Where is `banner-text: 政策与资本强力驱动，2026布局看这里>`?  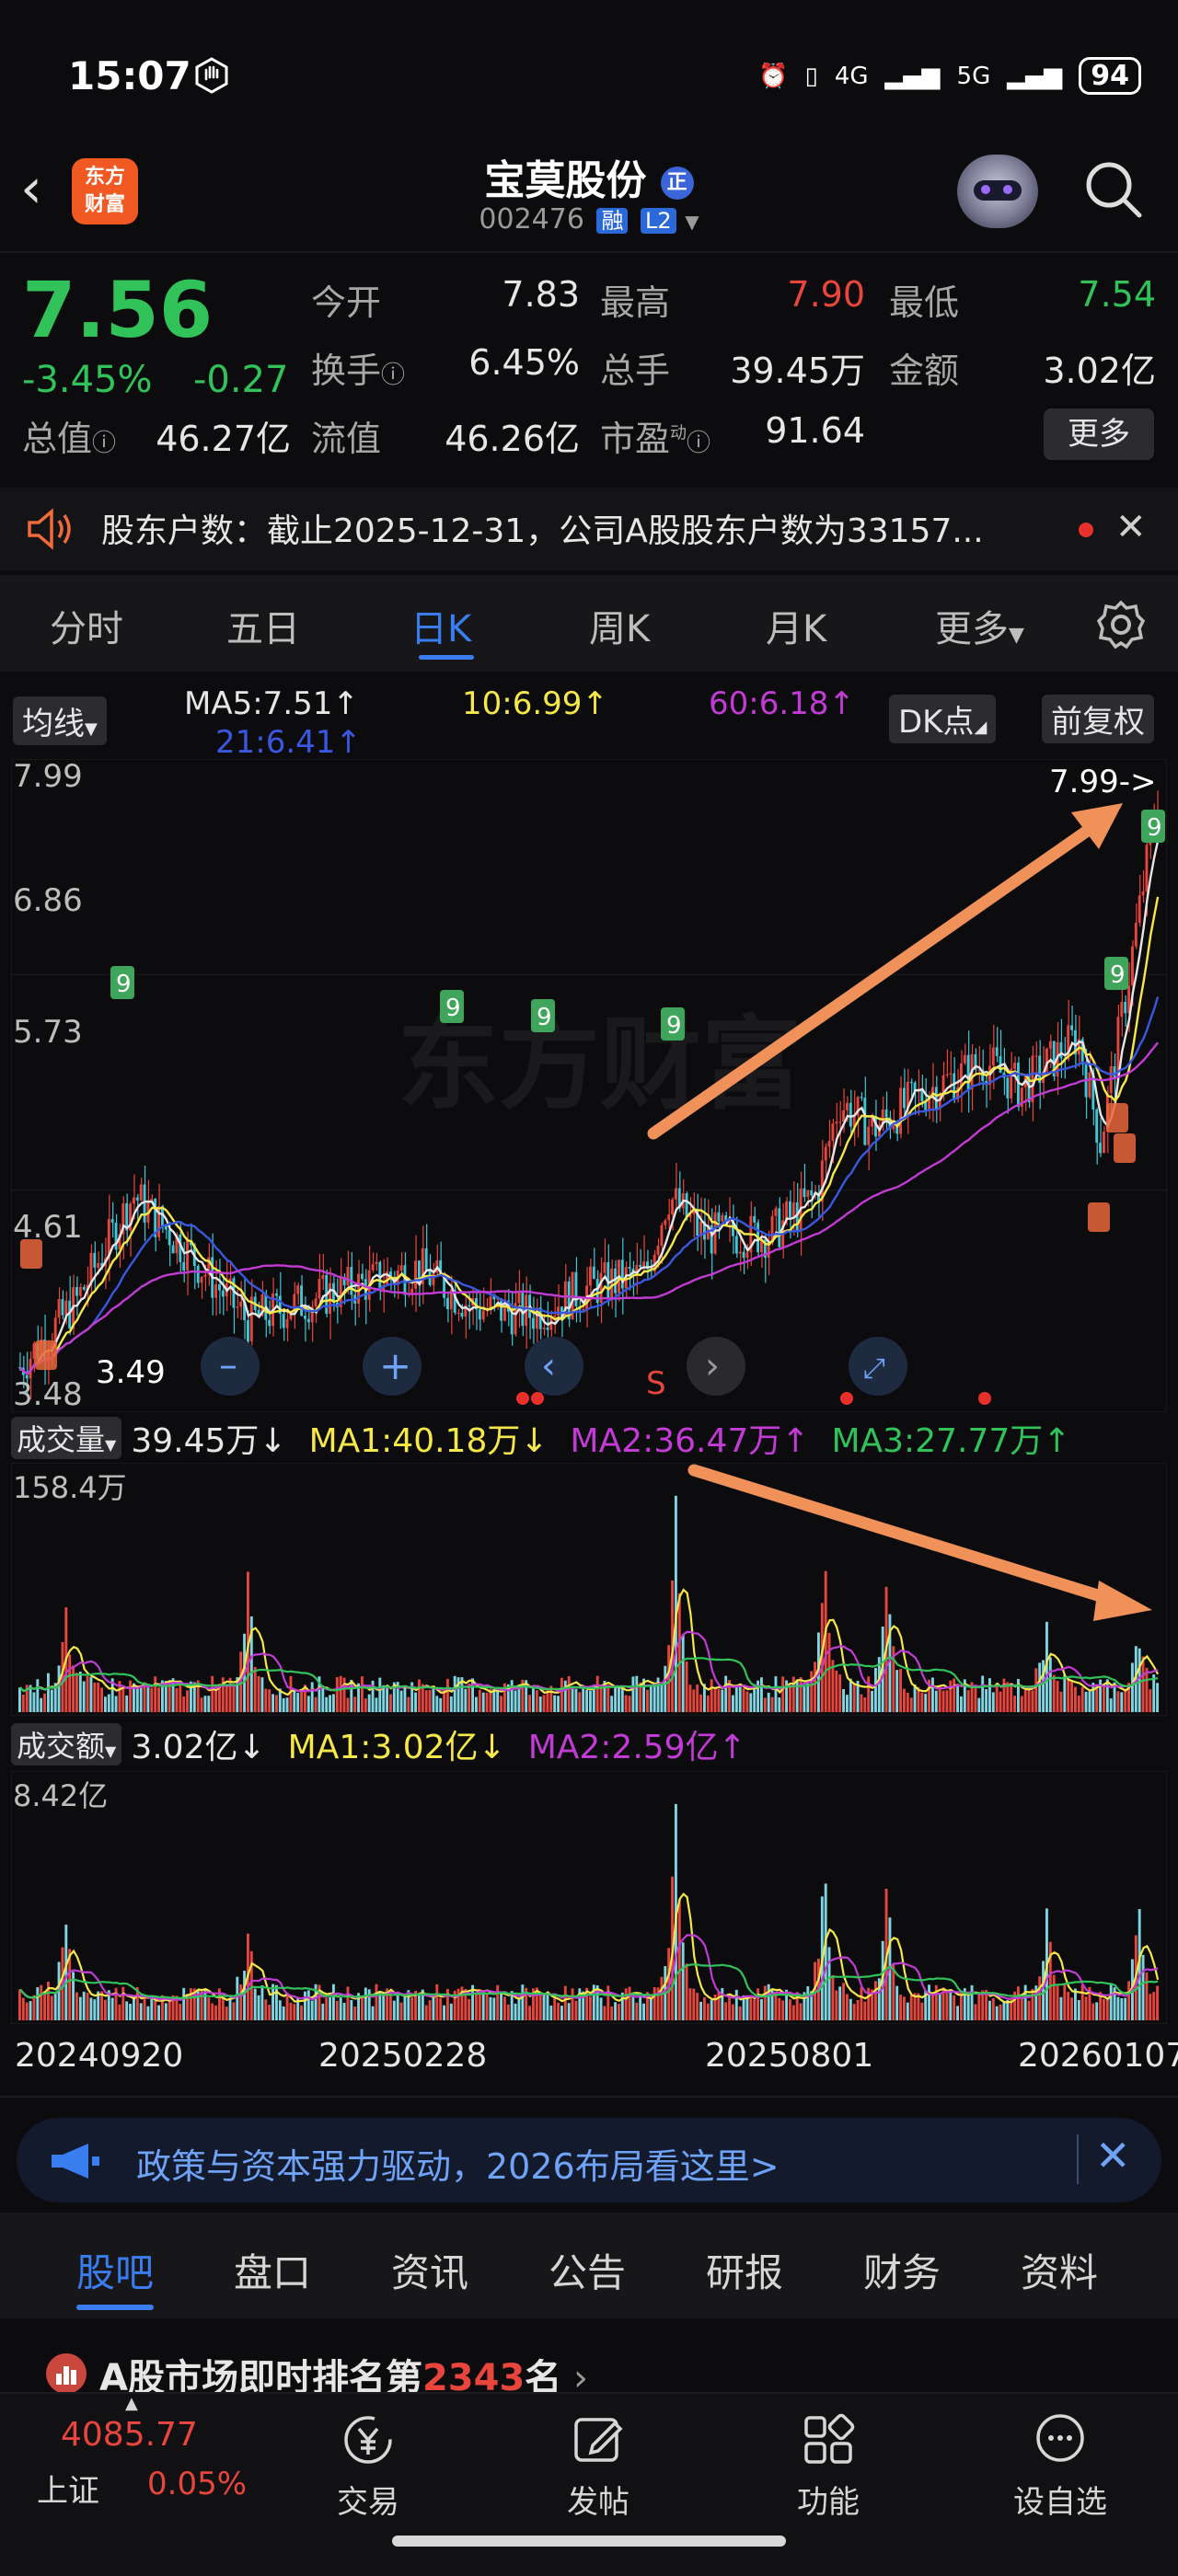 banner-text: 政策与资本强力驱动，2026布局看这里> is located at coordinates (458, 2166).